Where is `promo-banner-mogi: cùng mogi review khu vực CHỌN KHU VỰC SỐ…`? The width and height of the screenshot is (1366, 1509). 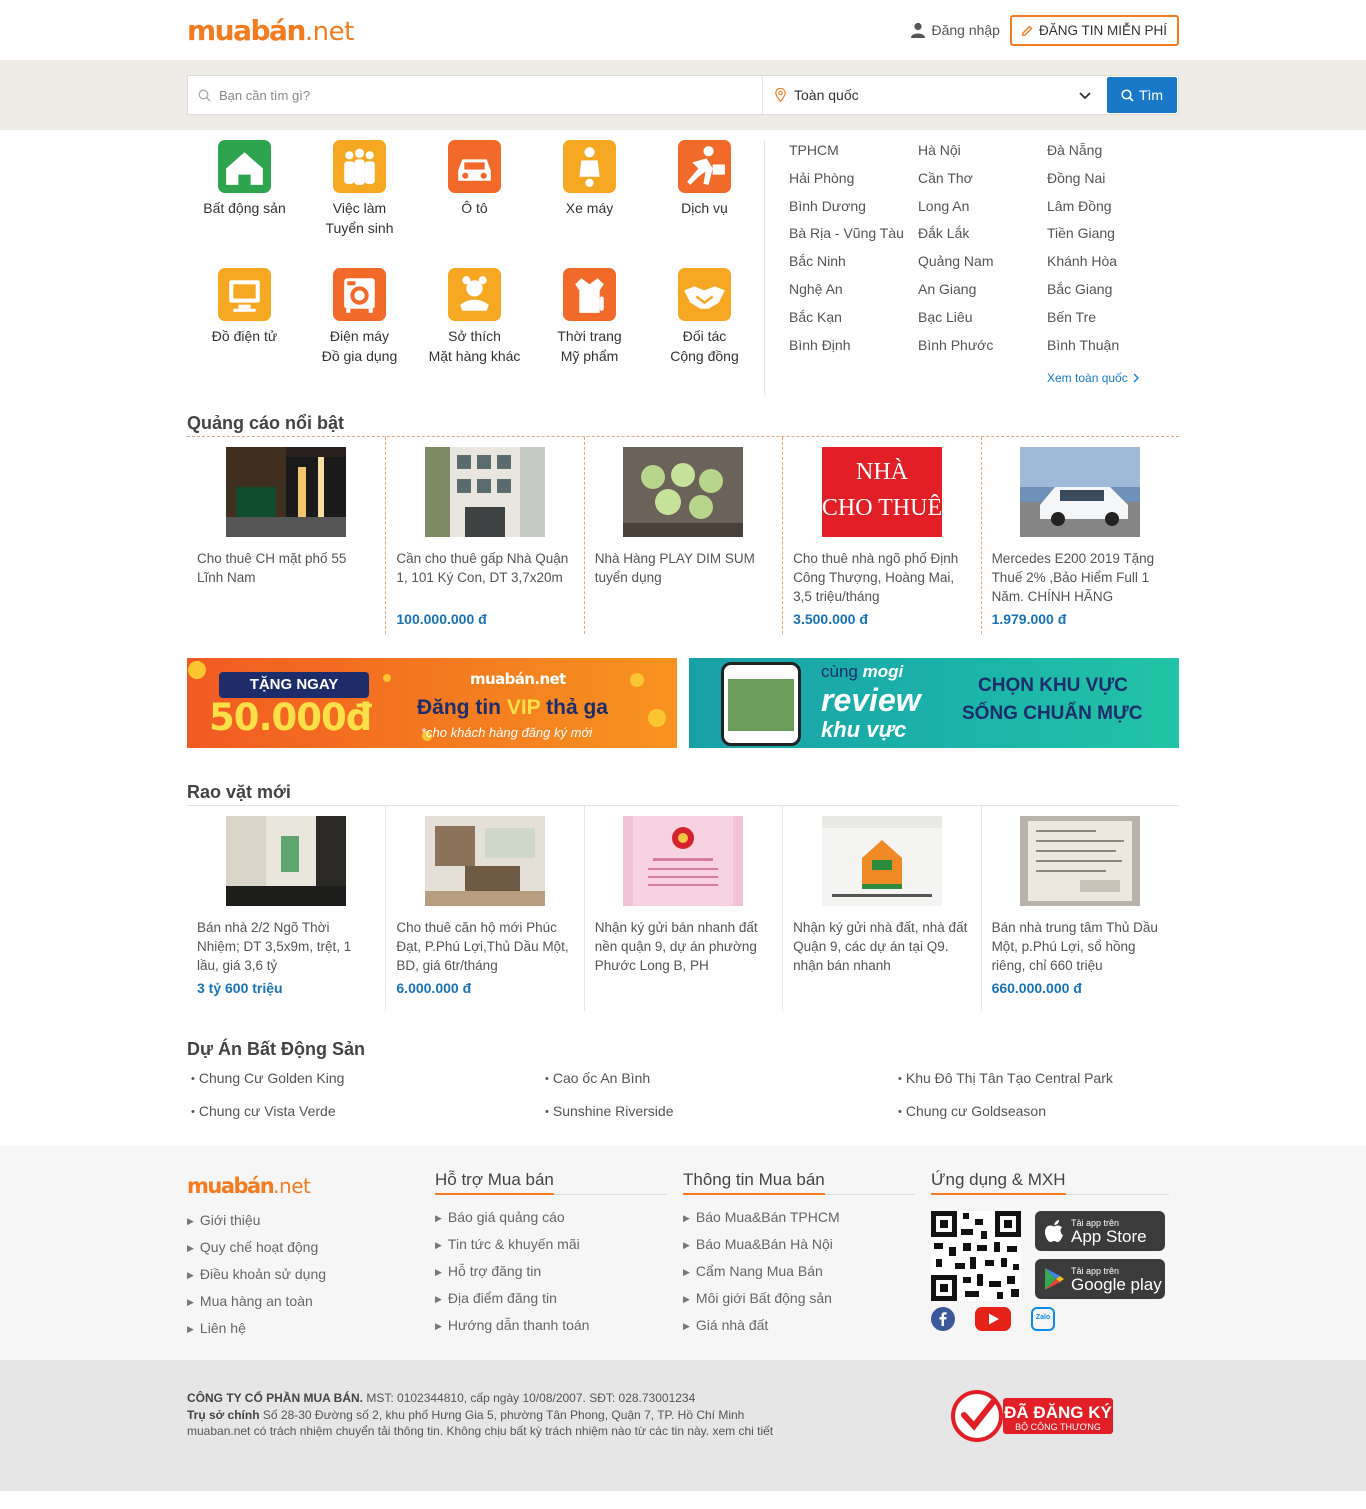 promo-banner-mogi: cùng mogi review khu vực CHỌN KHU VỰC SỐ… is located at coordinates (934, 703).